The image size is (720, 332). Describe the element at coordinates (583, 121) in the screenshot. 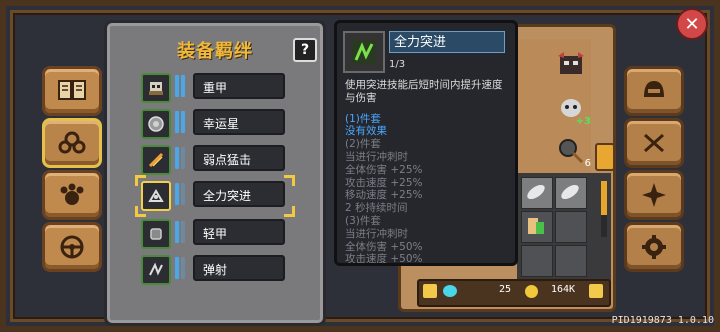

I see `slot-badge: +3` at that location.